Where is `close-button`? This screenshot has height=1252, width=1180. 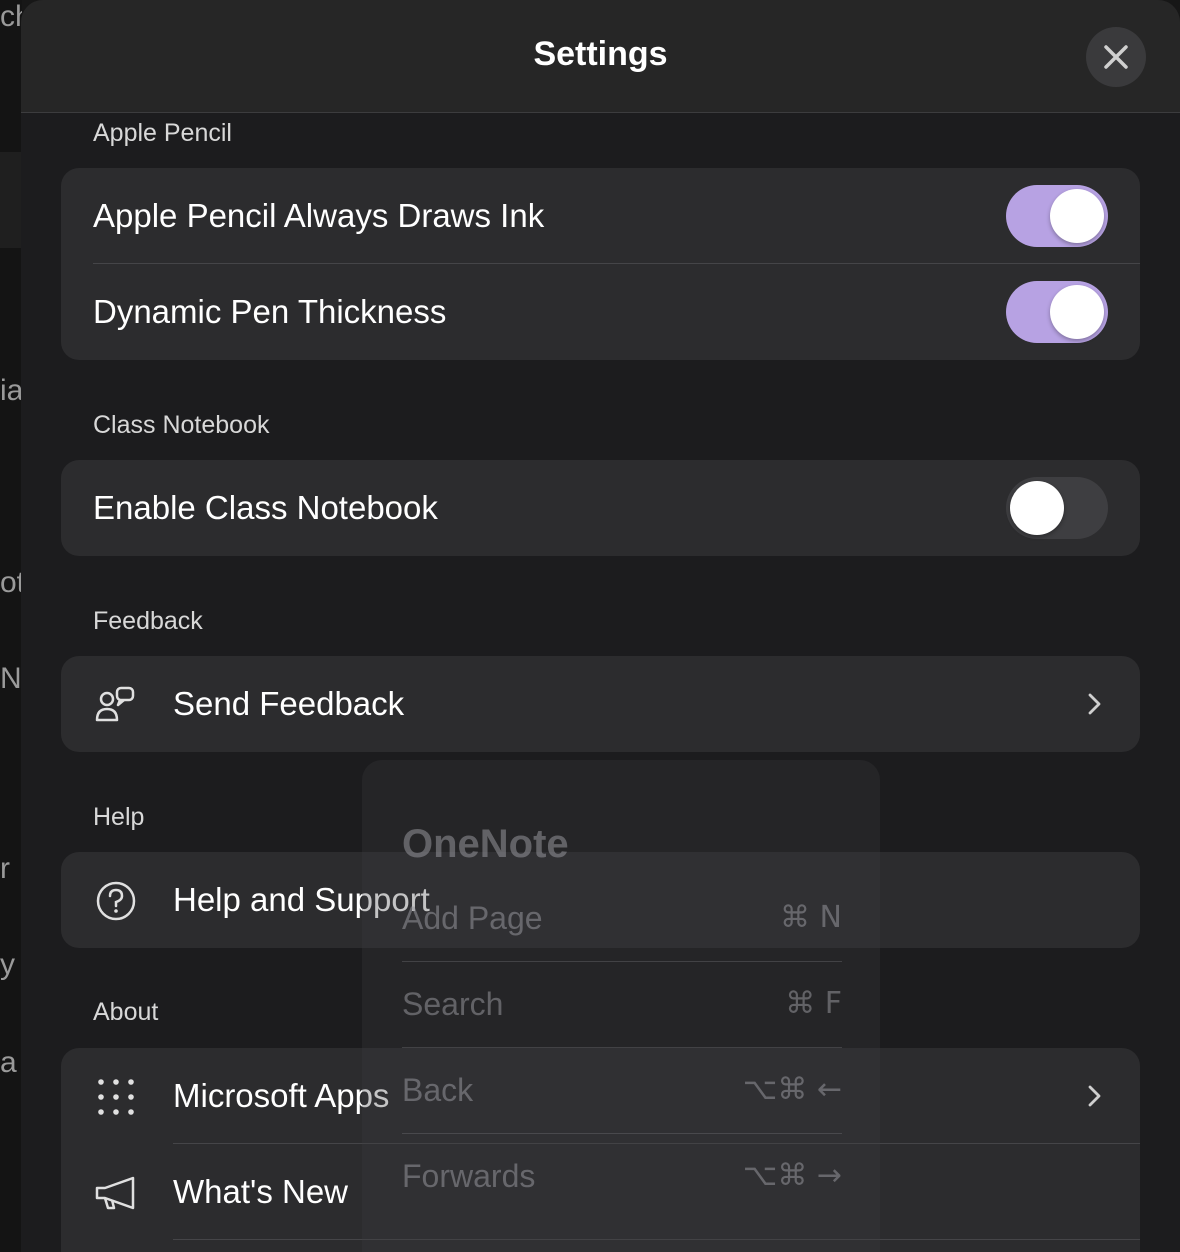 close-button is located at coordinates (1116, 57).